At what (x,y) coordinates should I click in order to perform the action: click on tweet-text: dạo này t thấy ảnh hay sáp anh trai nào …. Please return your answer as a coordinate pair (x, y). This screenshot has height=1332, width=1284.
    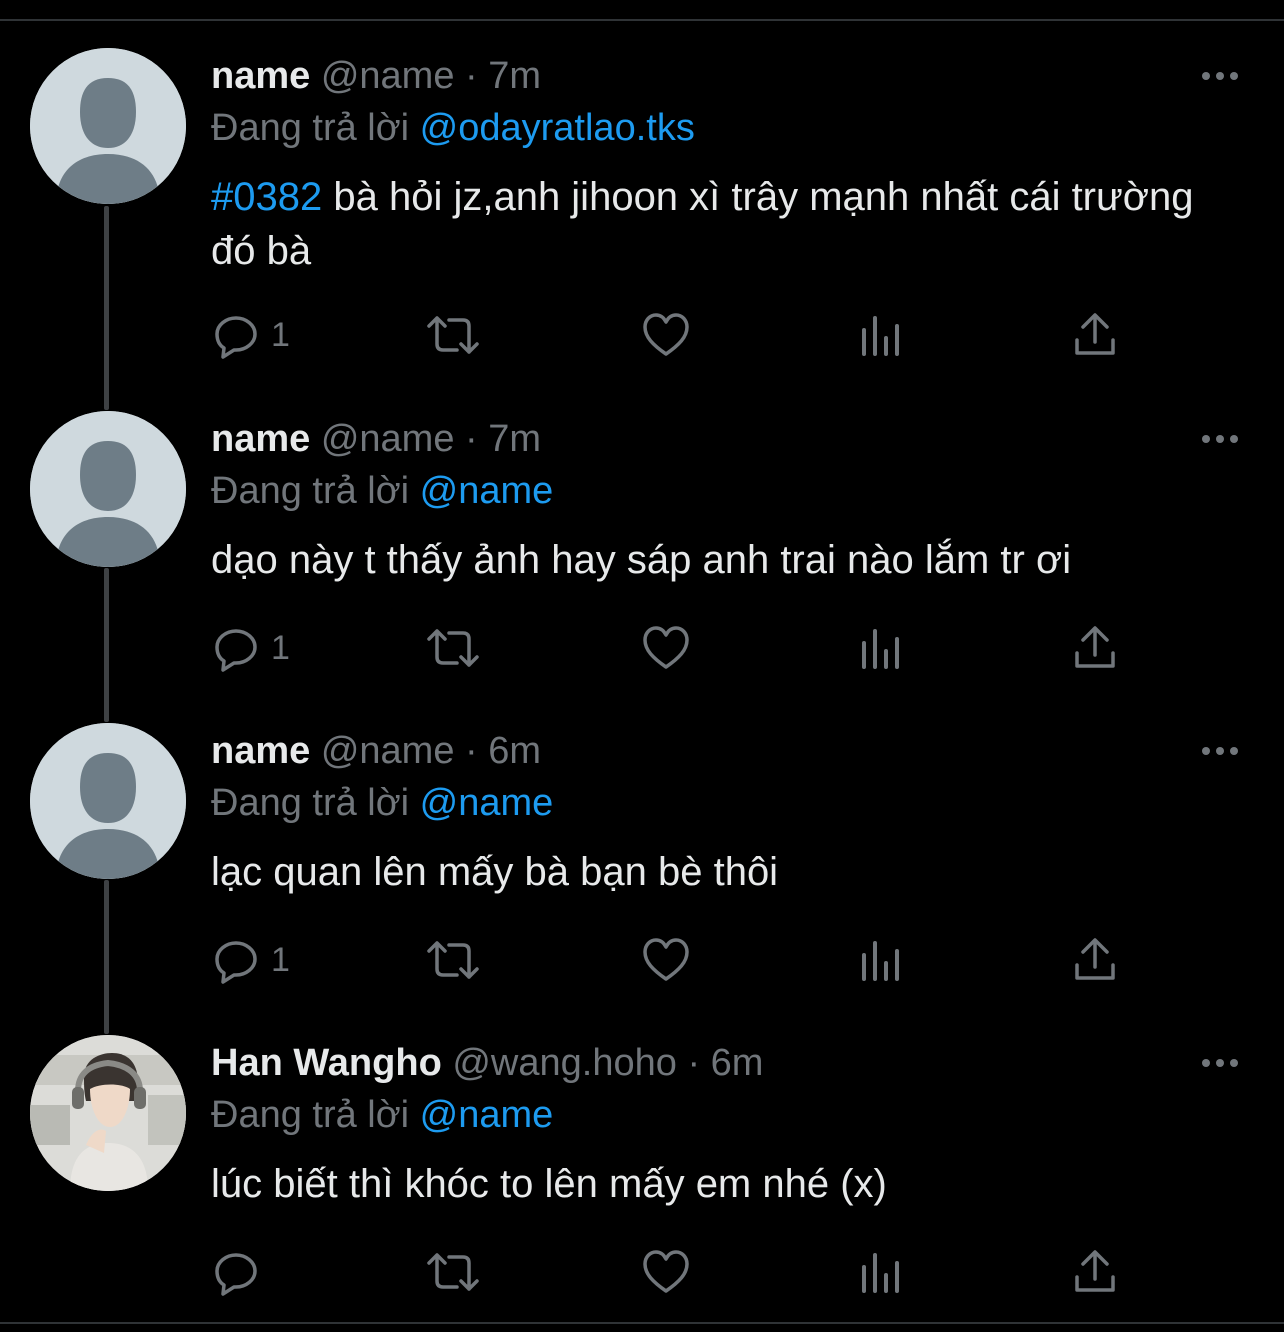
    Looking at the image, I should click on (641, 560).